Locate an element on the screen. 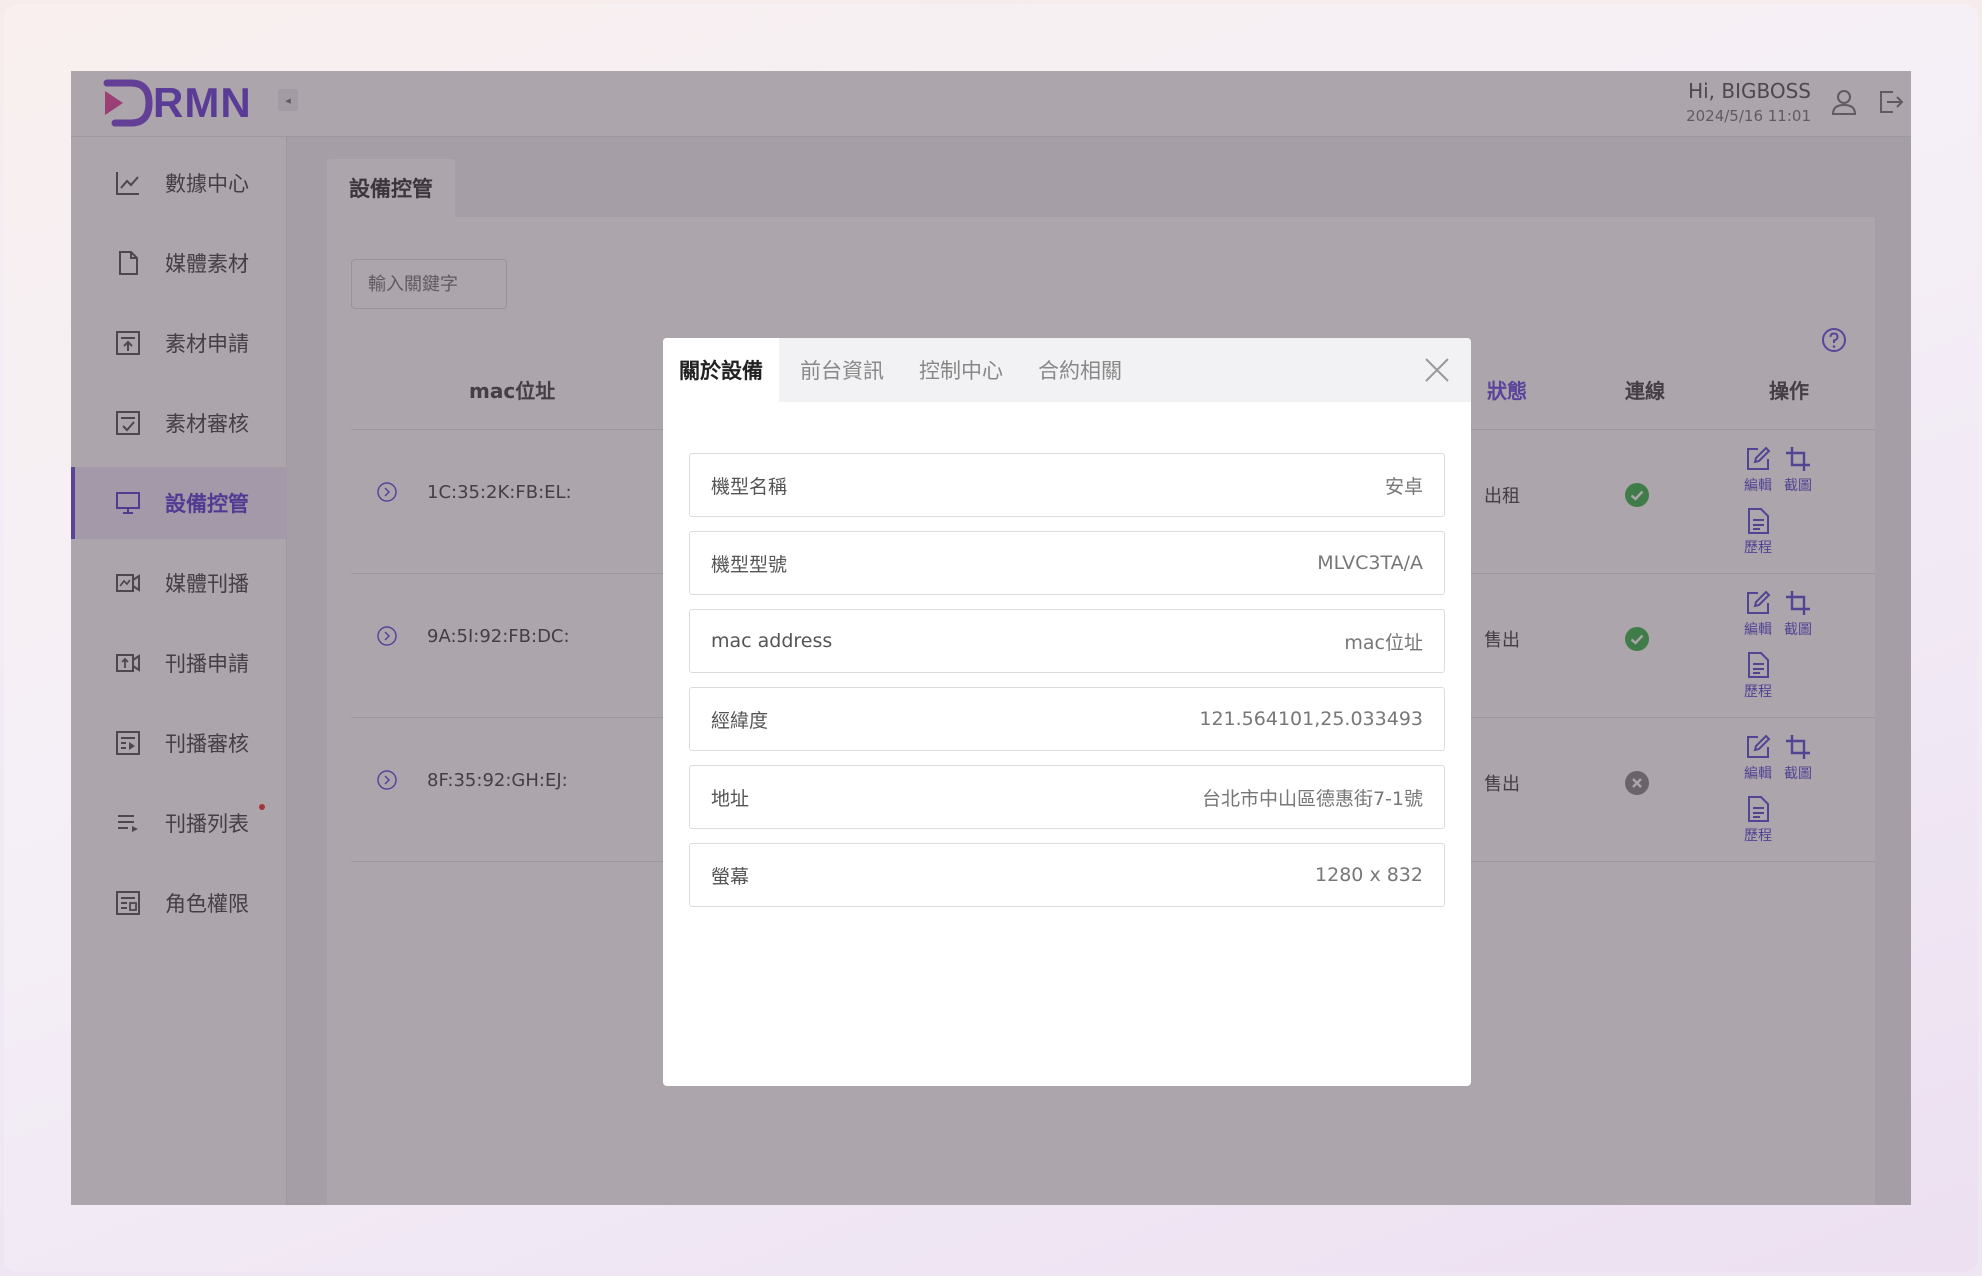  tab-front-info: 前台資訊 is located at coordinates (842, 370).